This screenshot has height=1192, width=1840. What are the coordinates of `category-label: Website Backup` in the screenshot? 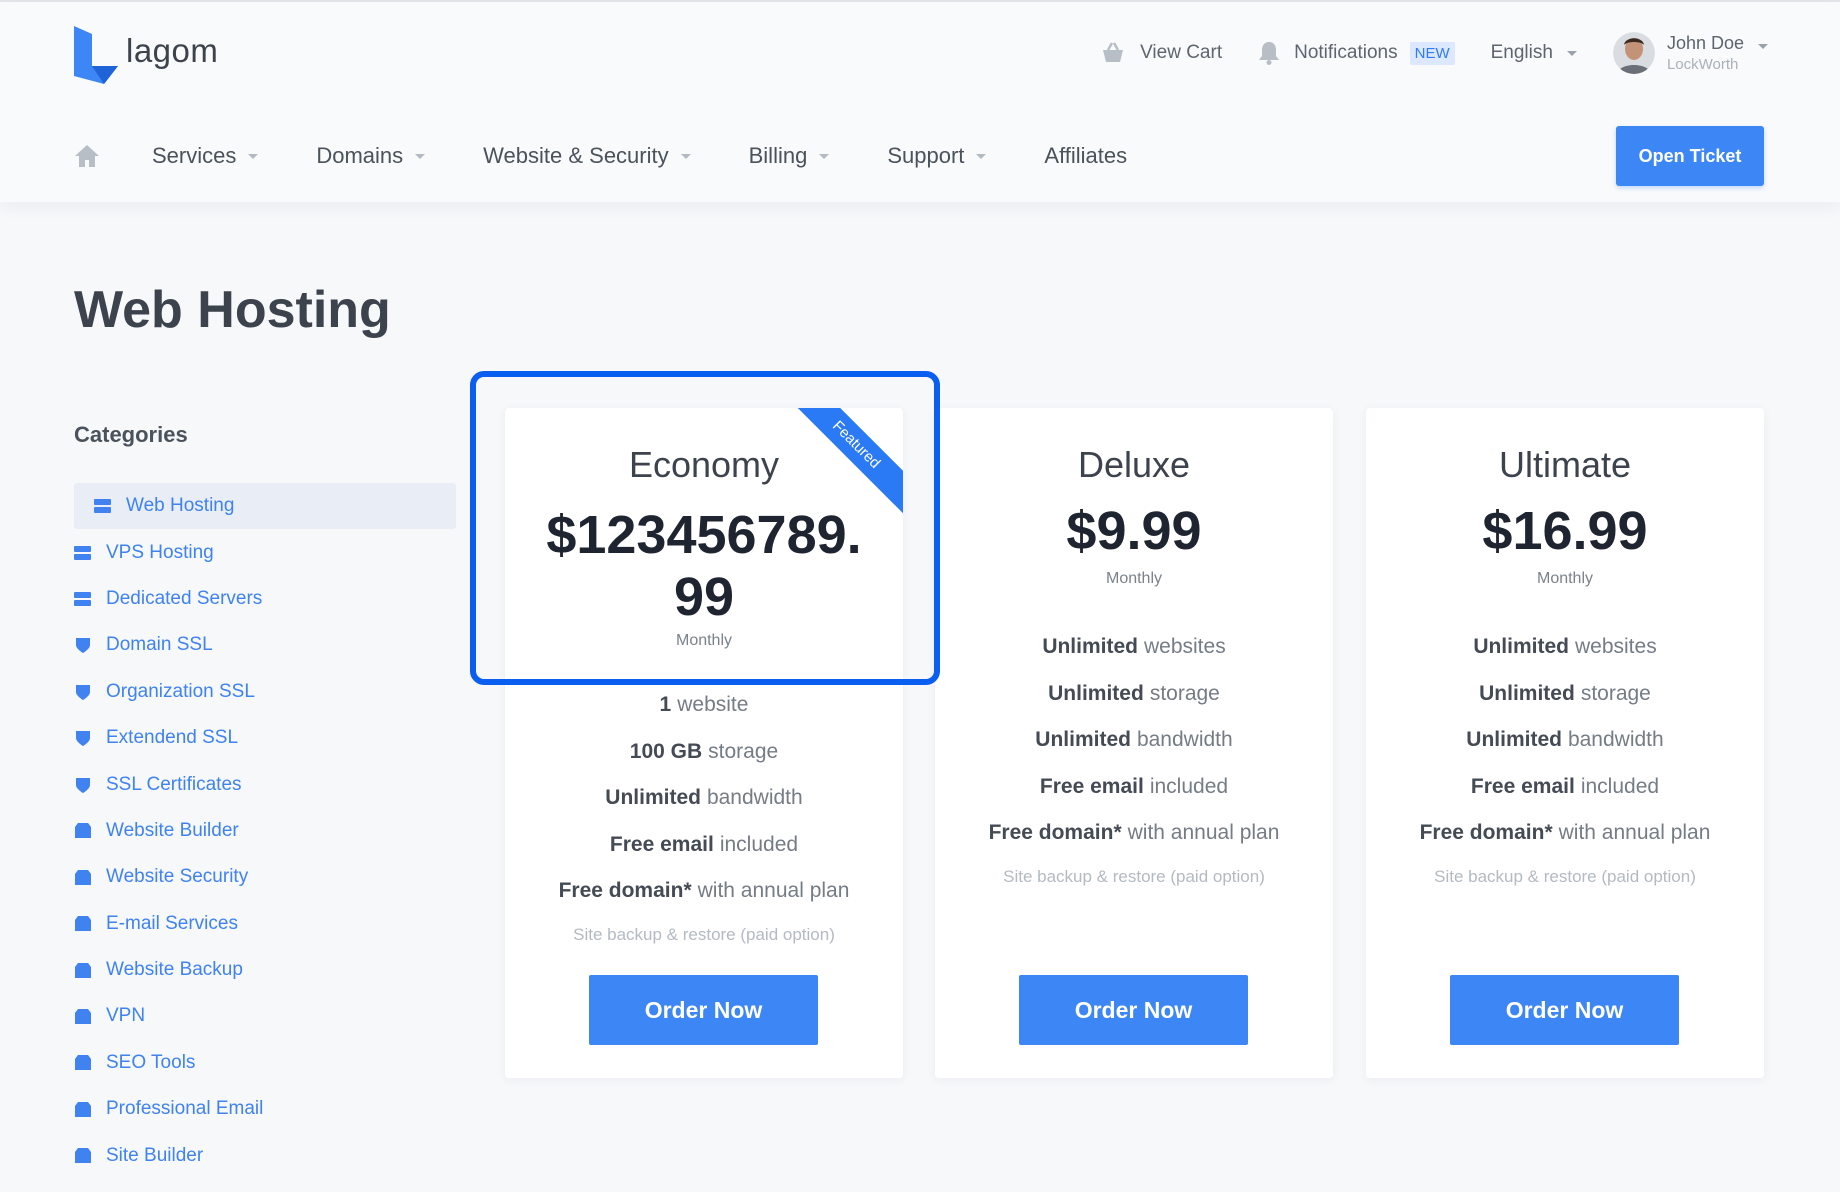 It's located at (174, 970).